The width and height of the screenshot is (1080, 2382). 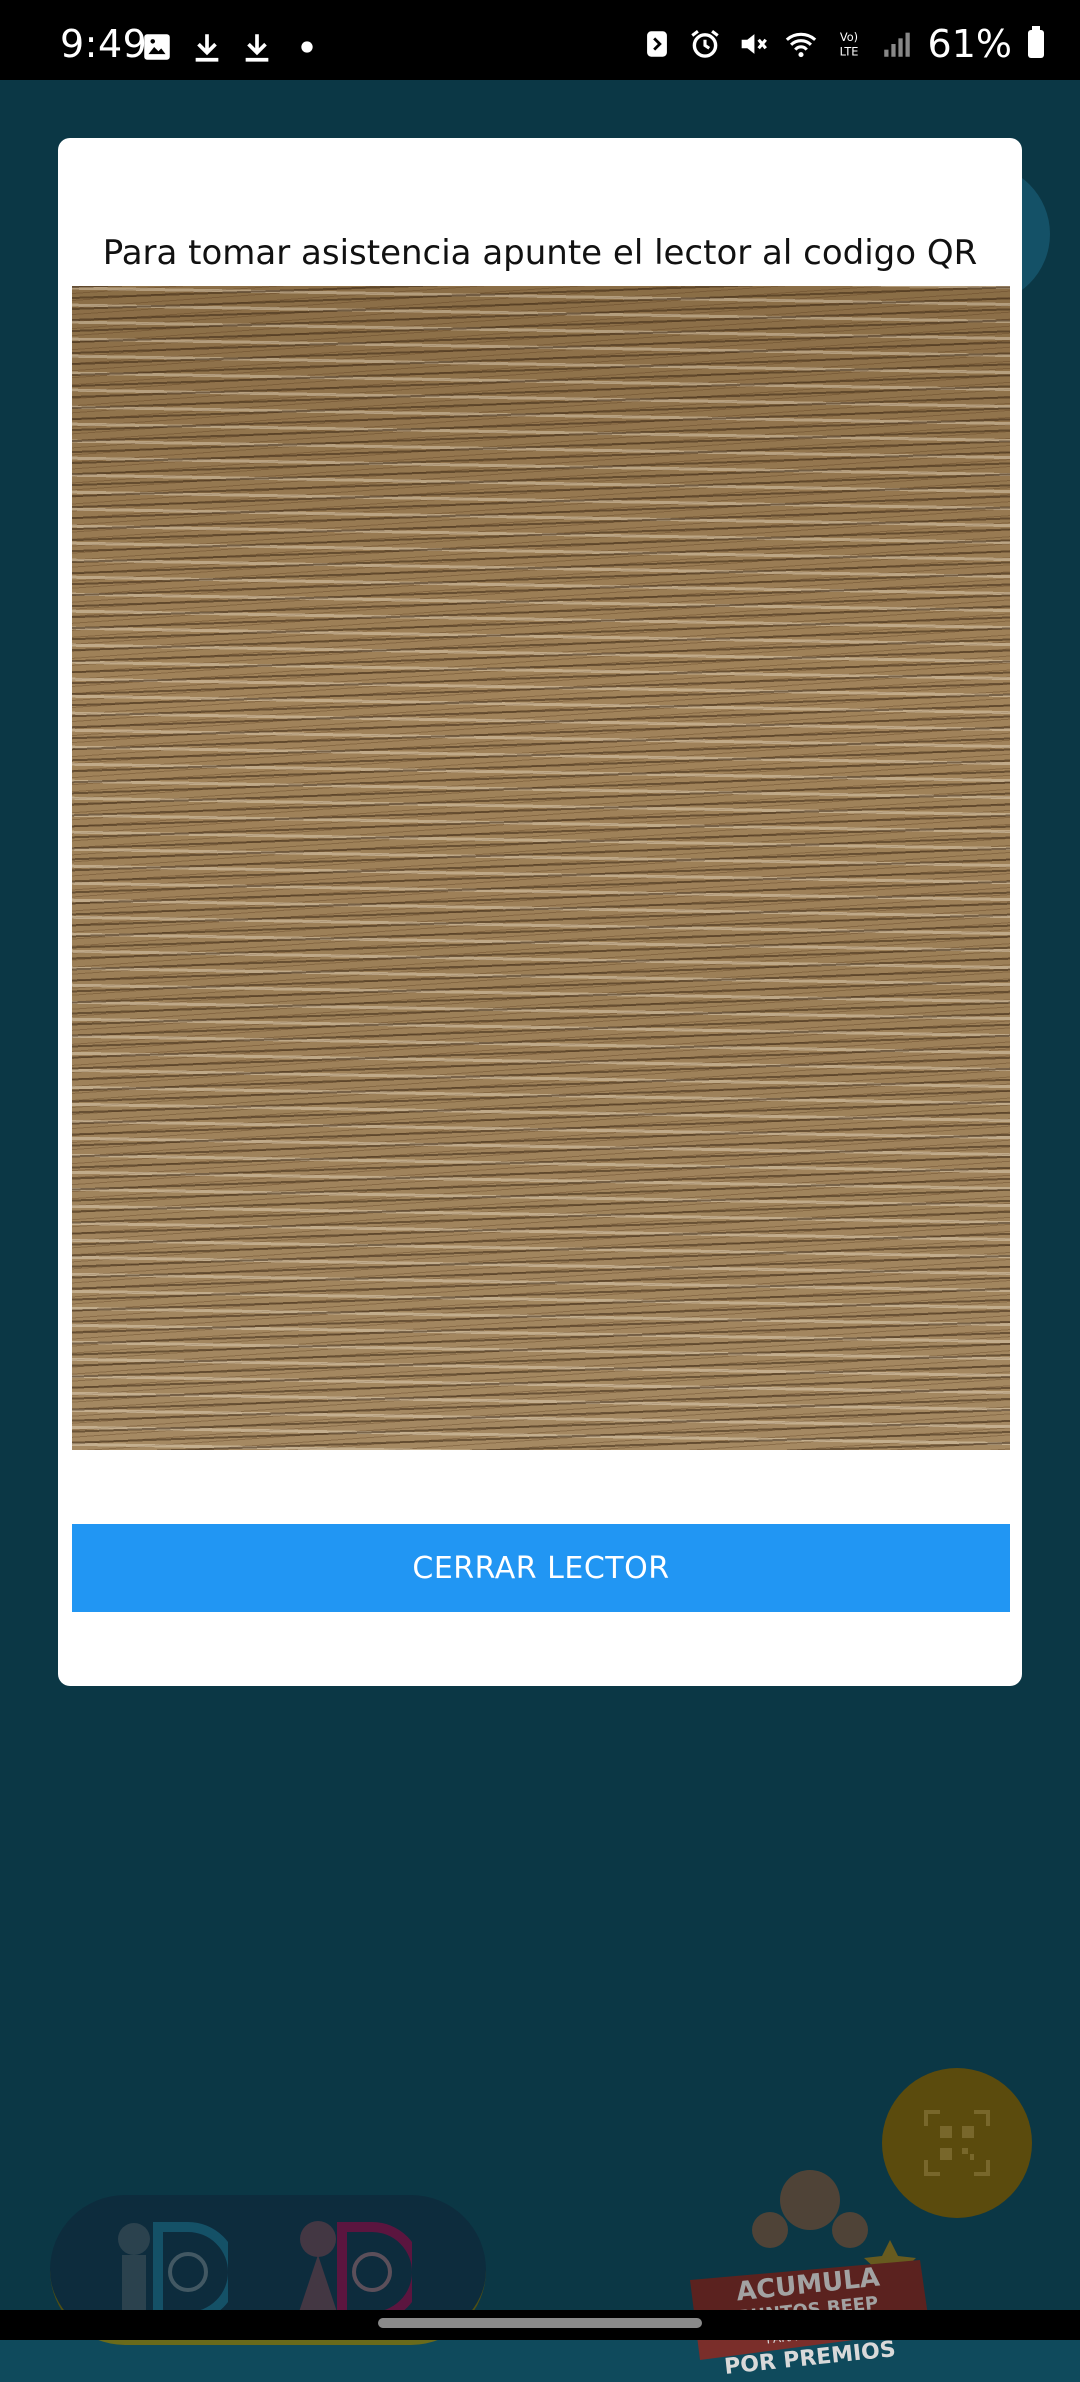 I want to click on nfc-icon, so click(x=656, y=44).